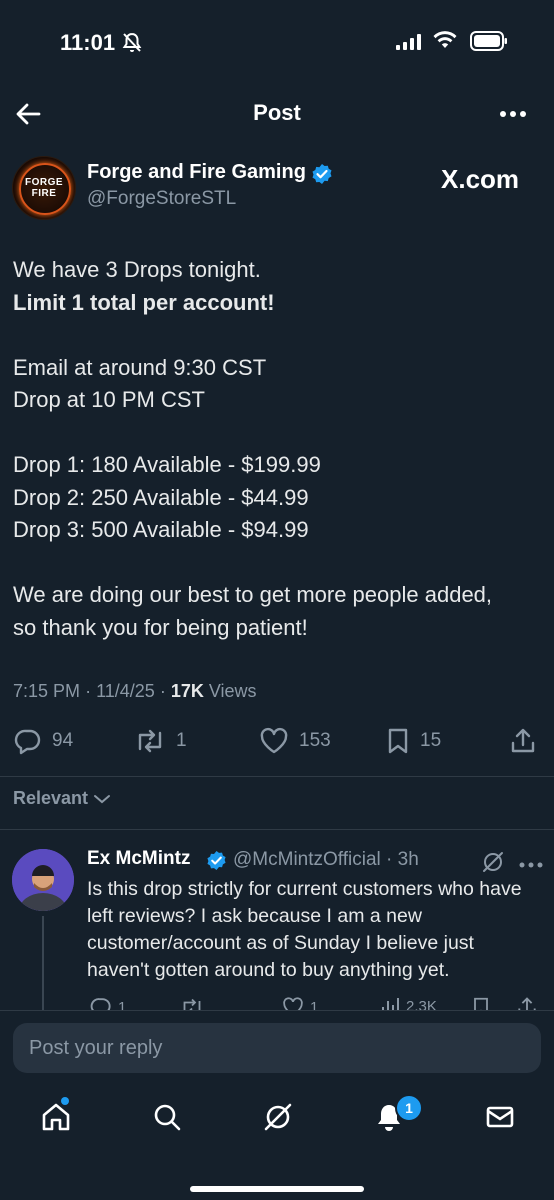 Image resolution: width=554 pixels, height=1200 pixels. I want to click on post-line-bold: Limit 1 total per account!, so click(144, 302).